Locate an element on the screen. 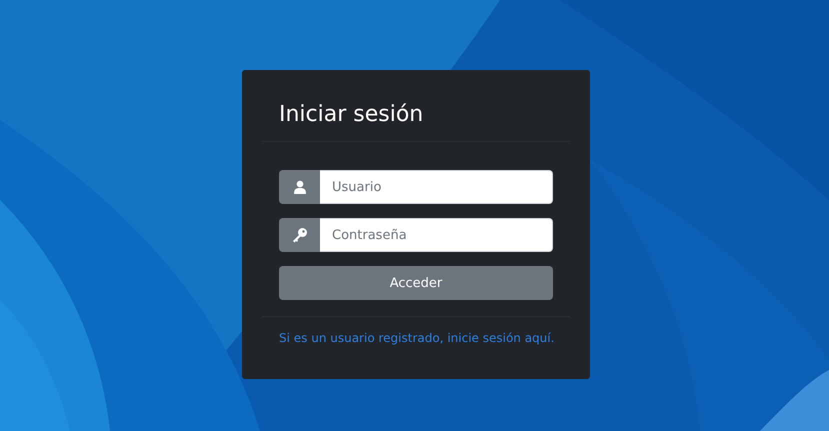 The image size is (829, 431). submit-button: Acceder is located at coordinates (416, 283).